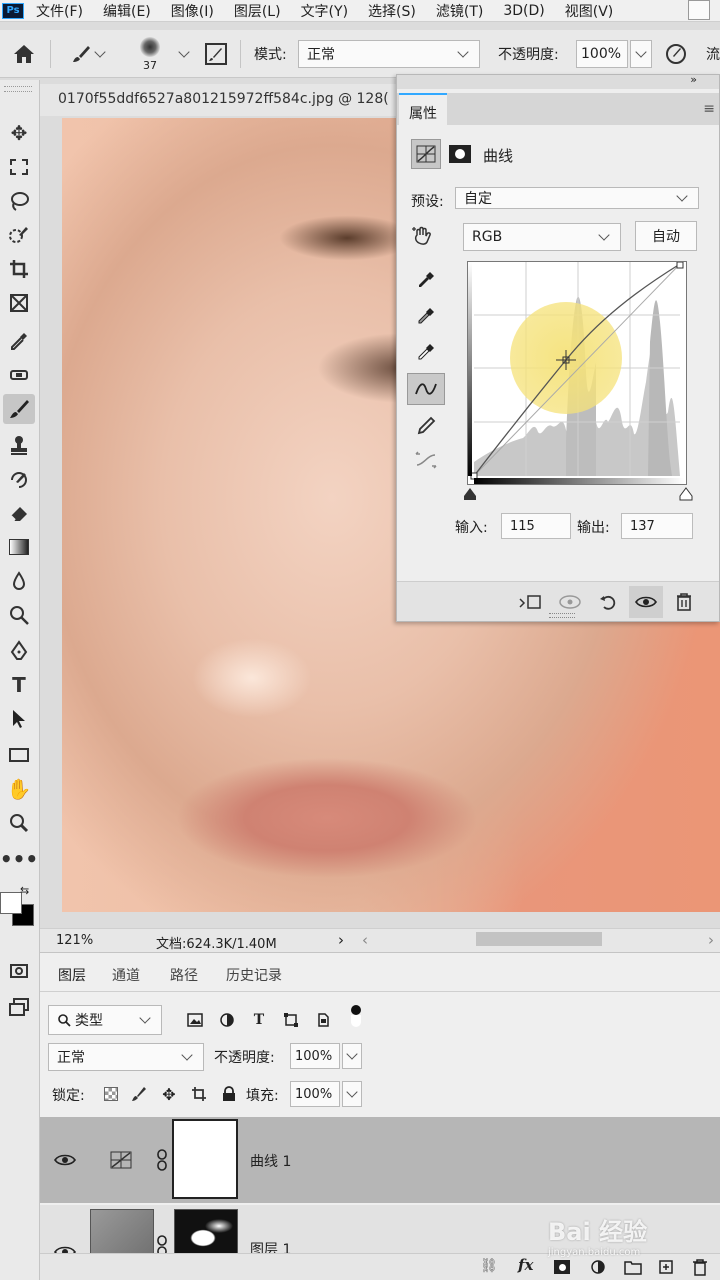  Describe the element at coordinates (227, 1020) in the screenshot. I see `filter-adjustment-button` at that location.